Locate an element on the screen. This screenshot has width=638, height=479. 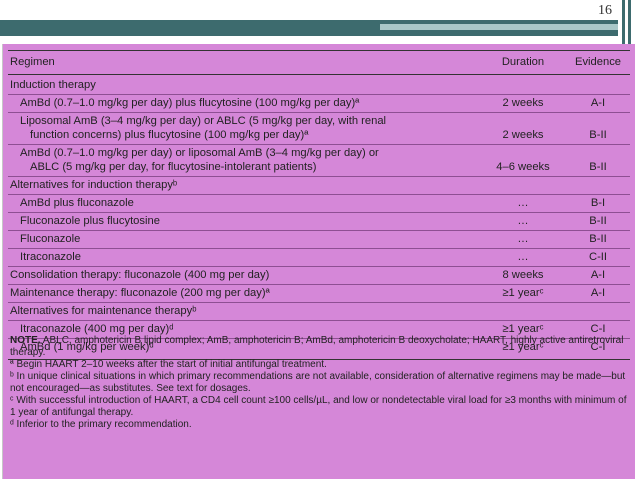
row-regimen: Itraconazole (400 mg per day)ᵈ is located at coordinates (97, 329).